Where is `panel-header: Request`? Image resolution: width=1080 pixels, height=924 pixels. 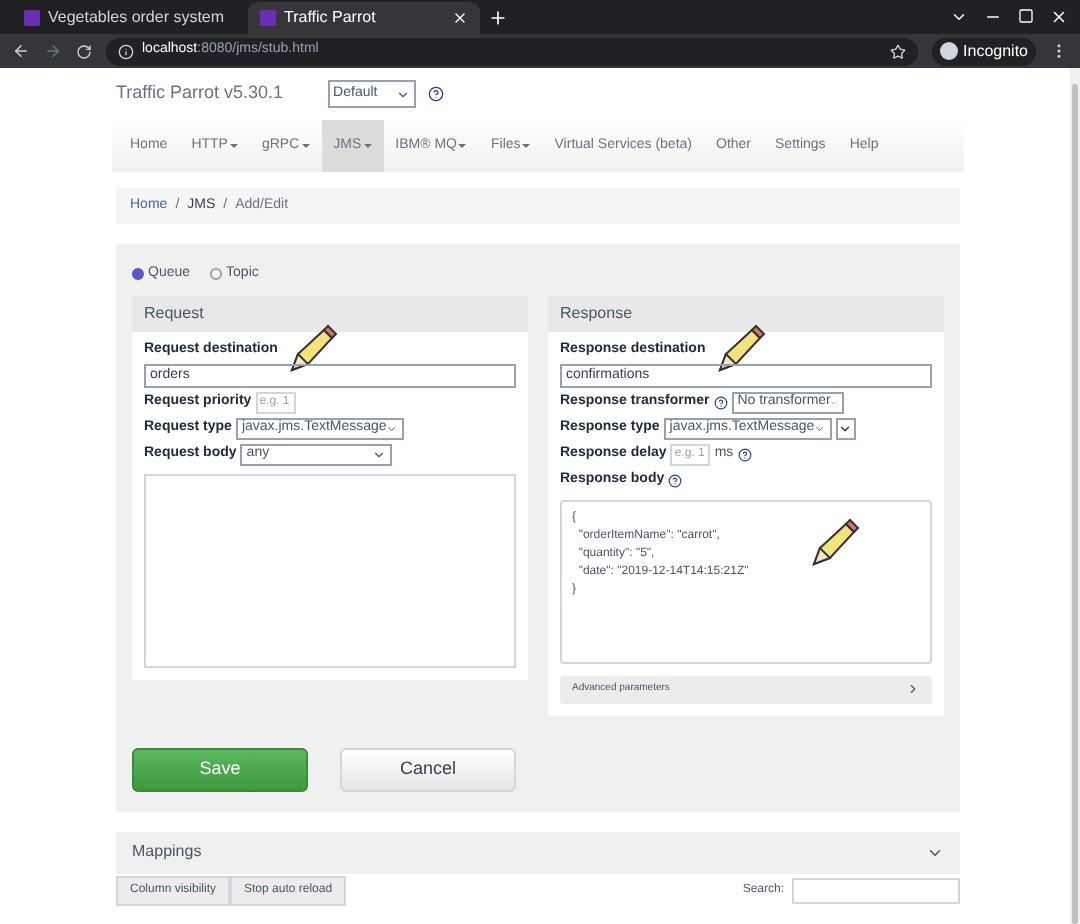 panel-header: Request is located at coordinates (330, 314).